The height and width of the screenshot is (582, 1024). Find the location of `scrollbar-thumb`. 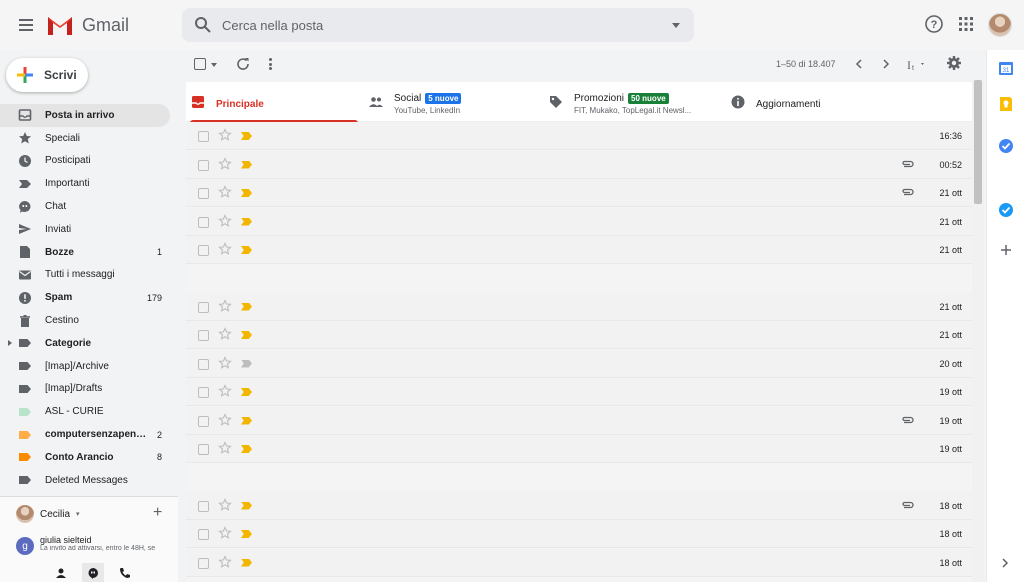

scrollbar-thumb is located at coordinates (978, 142).